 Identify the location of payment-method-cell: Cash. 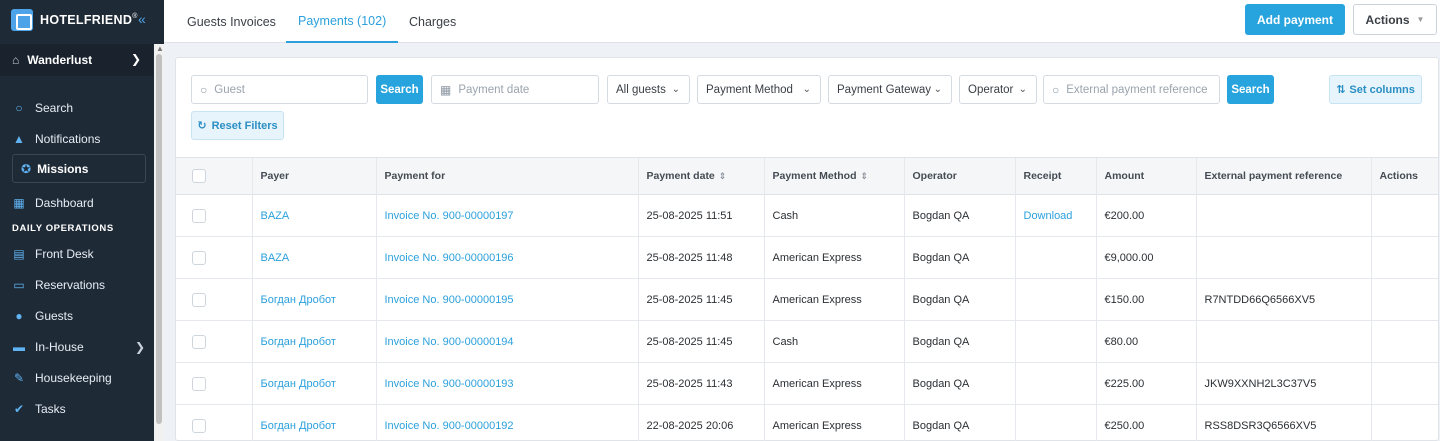
(833, 215).